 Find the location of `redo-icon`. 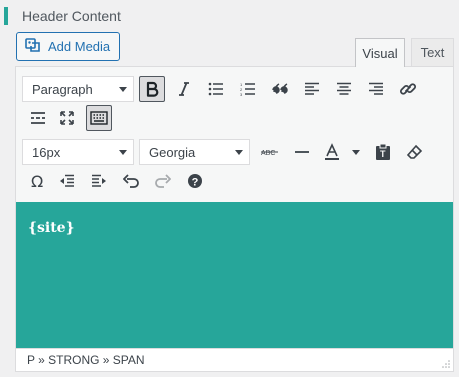

redo-icon is located at coordinates (163, 181).